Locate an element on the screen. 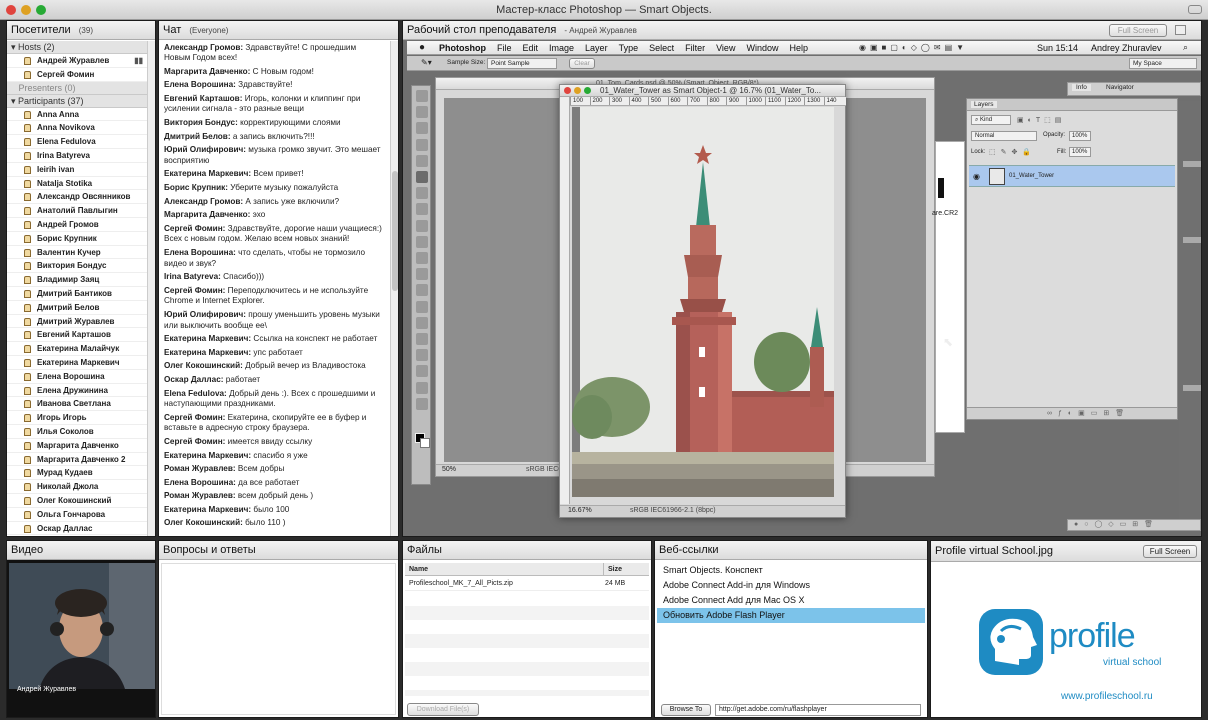 The image size is (1208, 720). participant-item: Екатерина Маркевич is located at coordinates (77, 363).